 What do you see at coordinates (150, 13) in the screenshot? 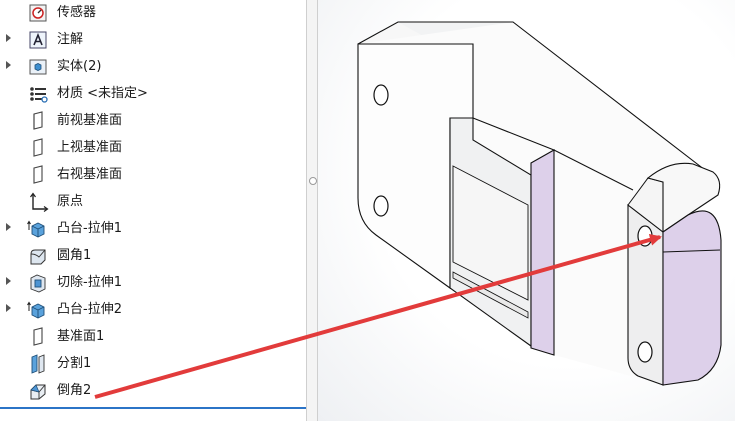
I see `tree-item-sensors: 传感器` at bounding box center [150, 13].